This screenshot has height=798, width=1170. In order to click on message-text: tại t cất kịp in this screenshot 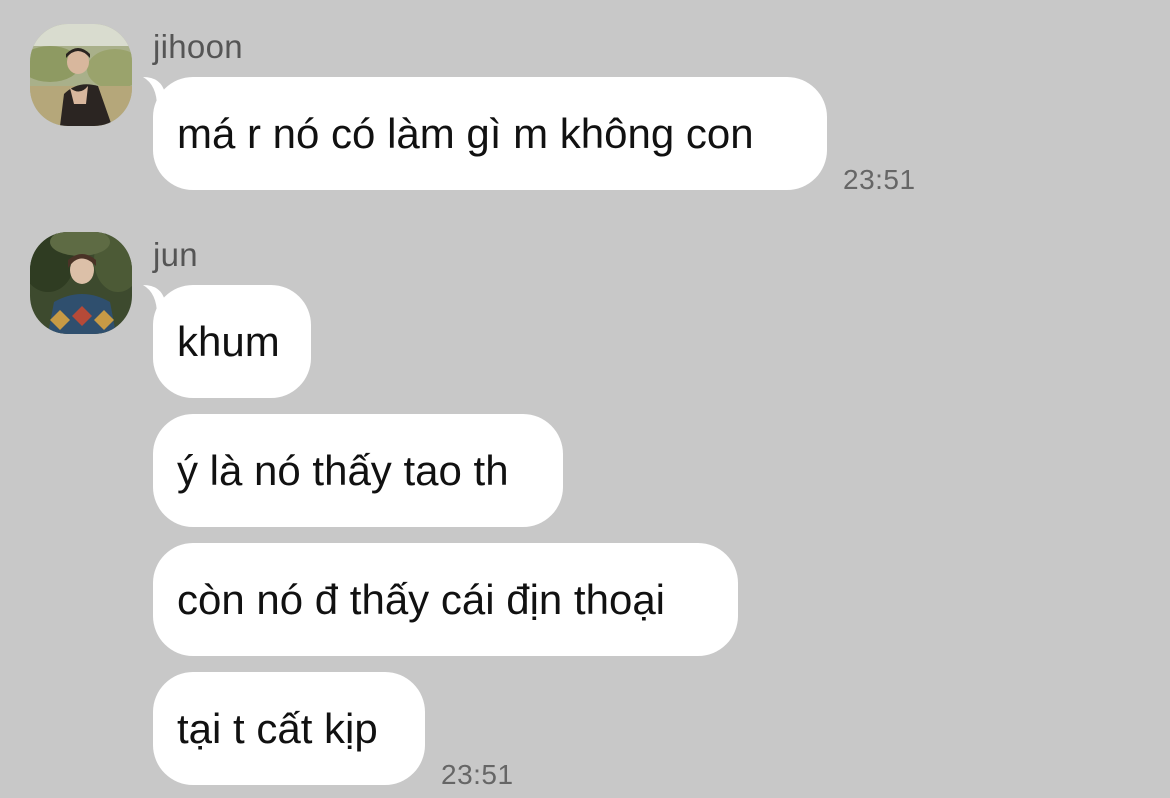, I will do `click(277, 728)`.